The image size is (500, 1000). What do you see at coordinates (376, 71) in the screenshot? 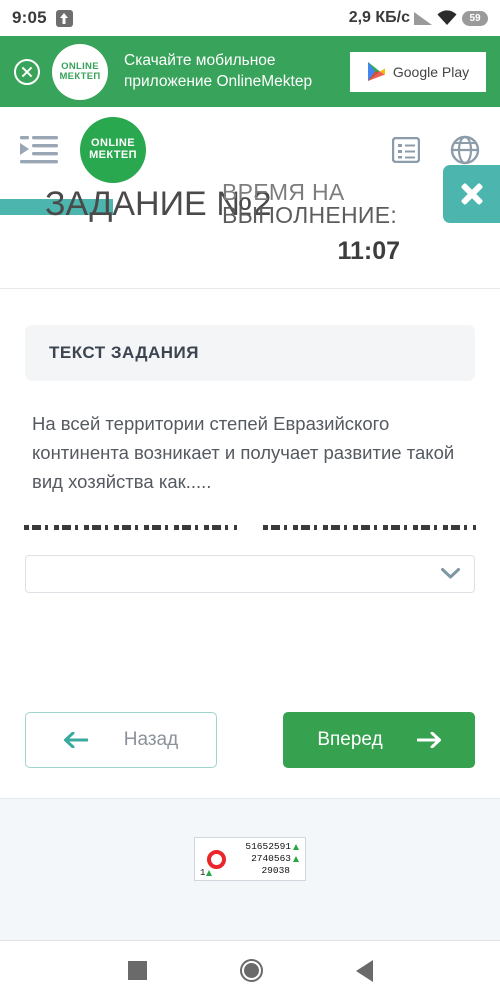
I see `google-play-icon` at bounding box center [376, 71].